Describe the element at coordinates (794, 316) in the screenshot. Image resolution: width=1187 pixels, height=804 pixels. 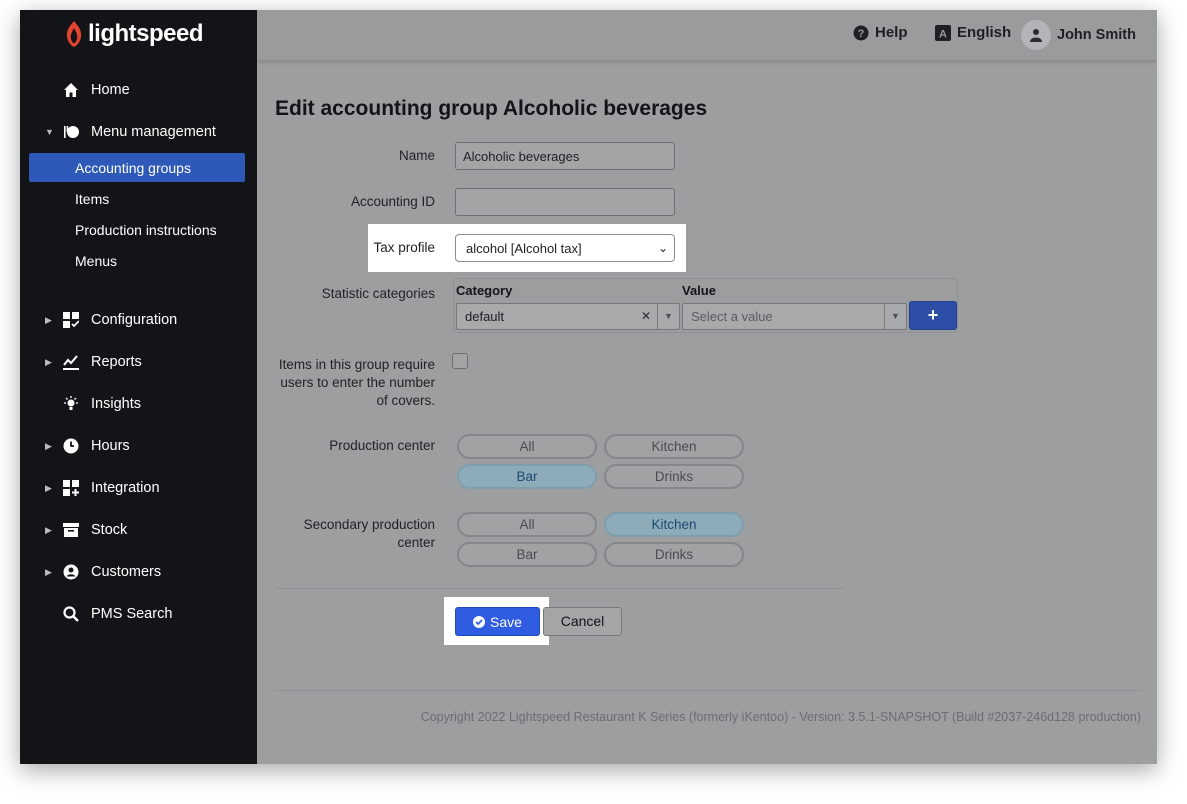
I see `value-select: Select a value ▼` at that location.